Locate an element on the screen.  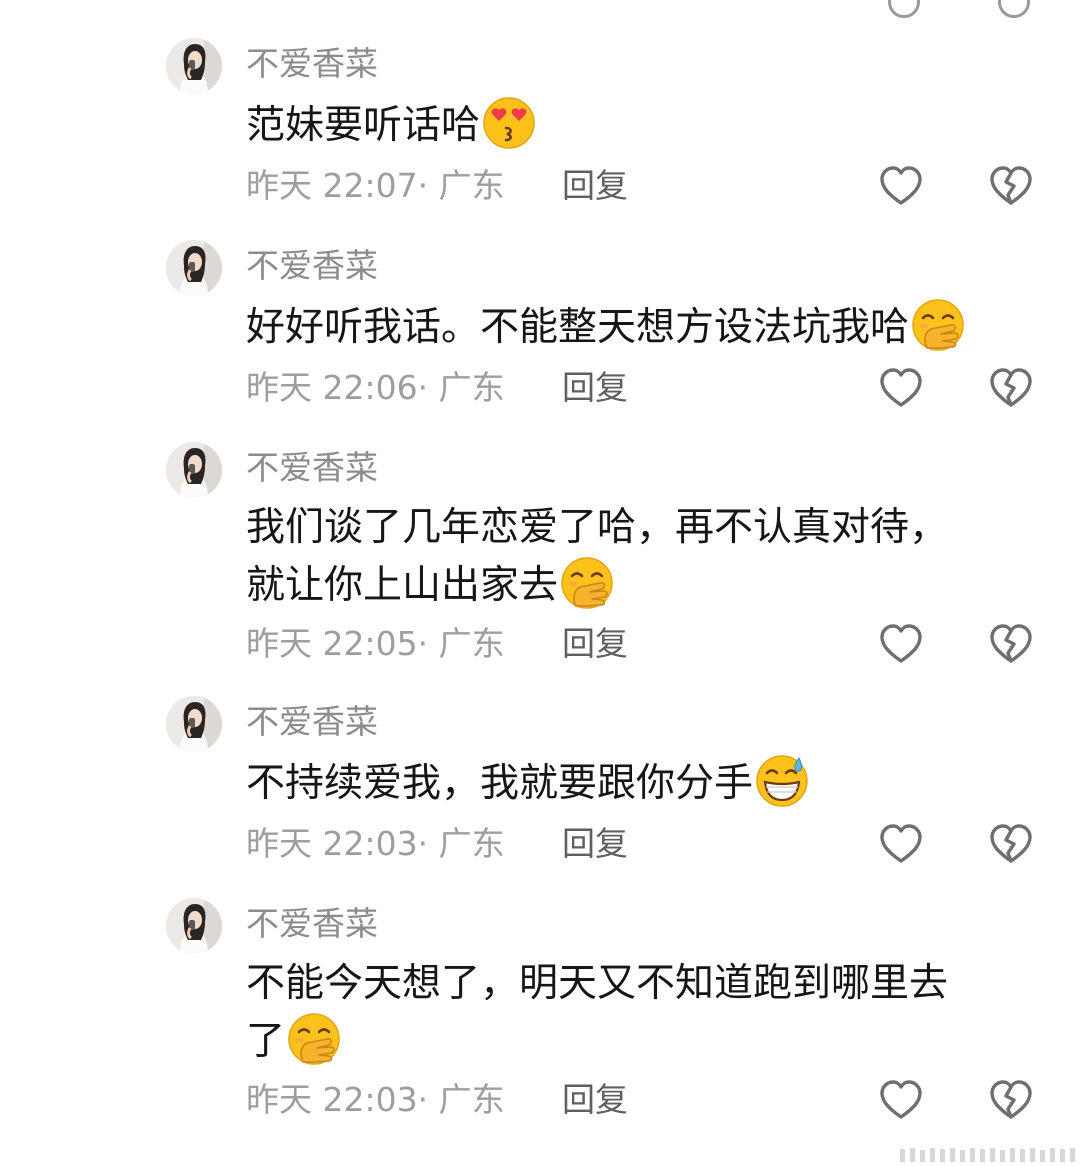
watermark is located at coordinates (987, 1155).